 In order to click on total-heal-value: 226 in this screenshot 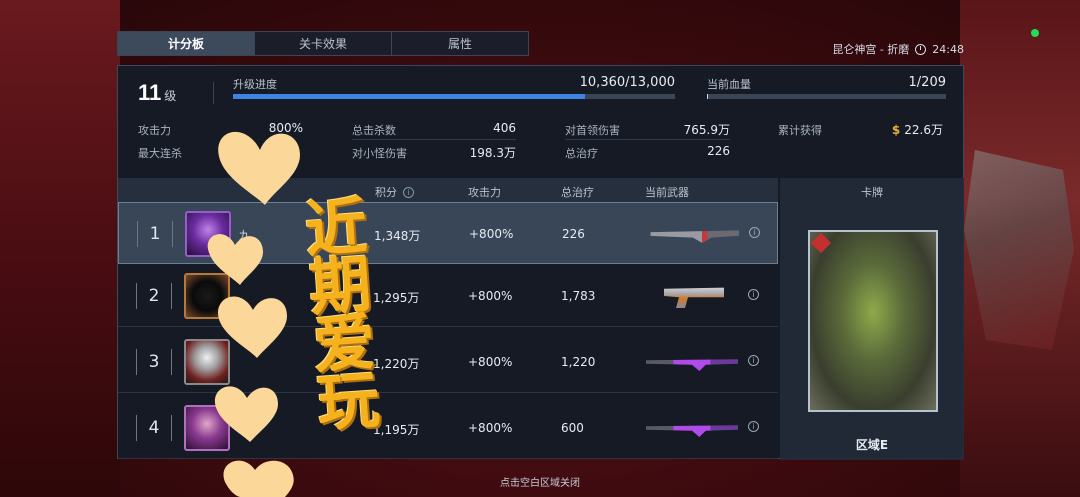, I will do `click(718, 151)`.